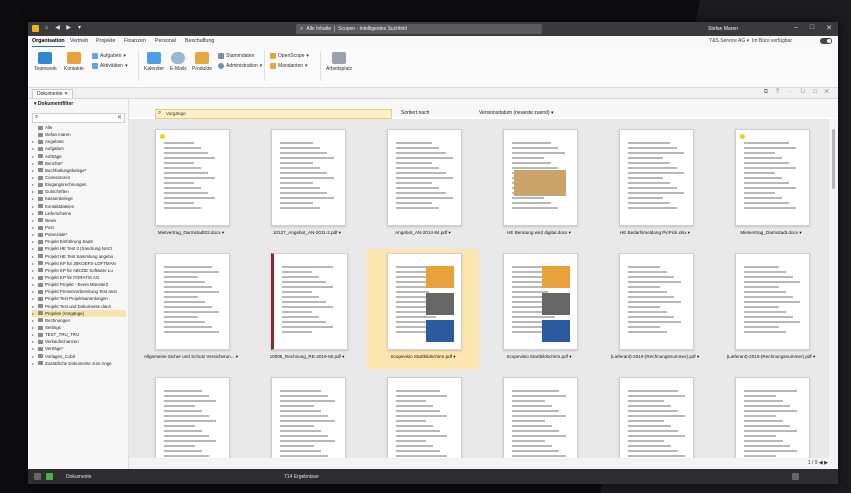 The height and width of the screenshot is (493, 851). What do you see at coordinates (79, 234) in the screenshot?
I see `filter-item: ▸ Potenziale*` at bounding box center [79, 234].